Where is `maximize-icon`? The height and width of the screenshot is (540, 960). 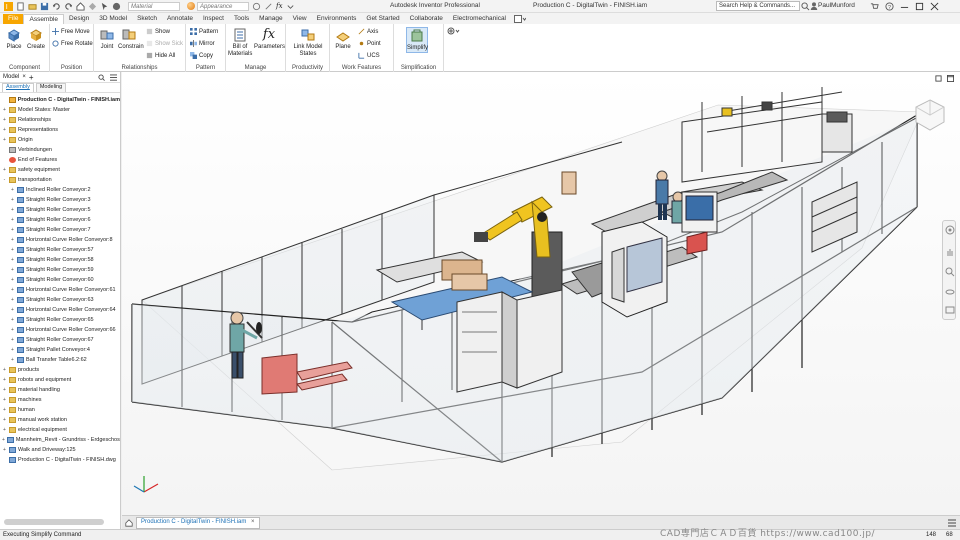
maximize-icon is located at coordinates (919, 6).